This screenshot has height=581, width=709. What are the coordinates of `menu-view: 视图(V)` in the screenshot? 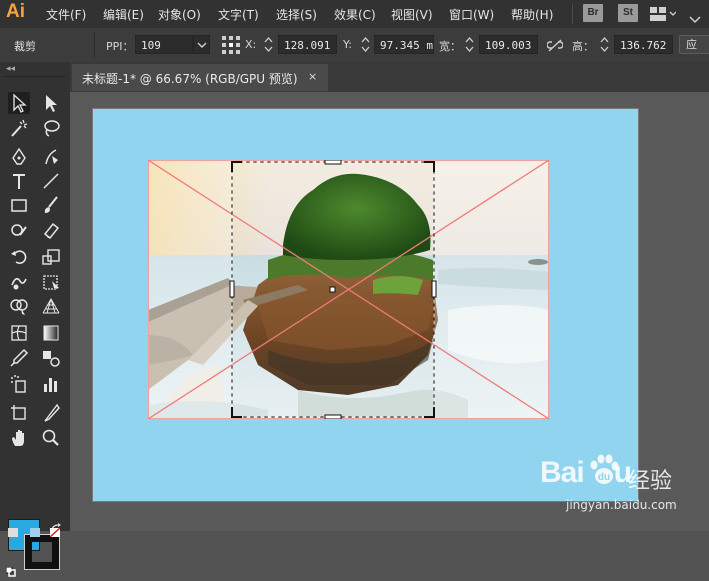 It's located at (412, 14).